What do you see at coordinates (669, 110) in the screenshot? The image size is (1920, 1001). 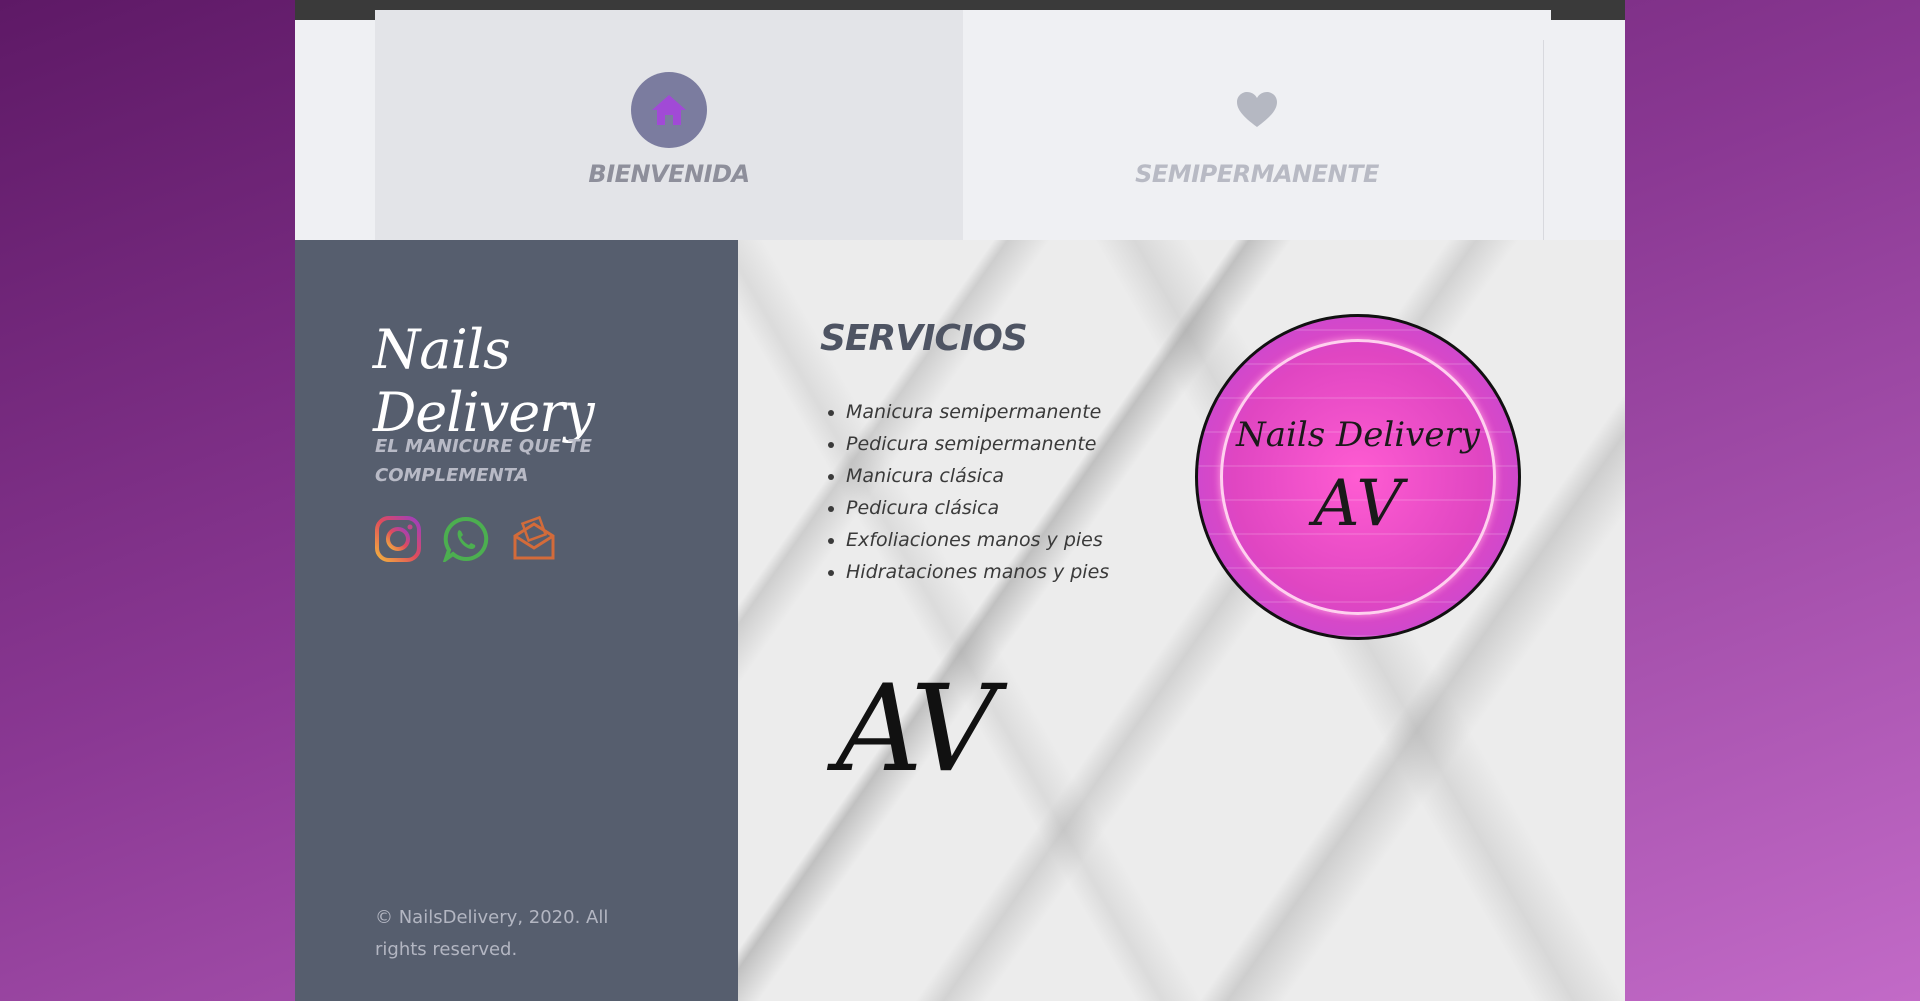 I see `home-icon` at bounding box center [669, 110].